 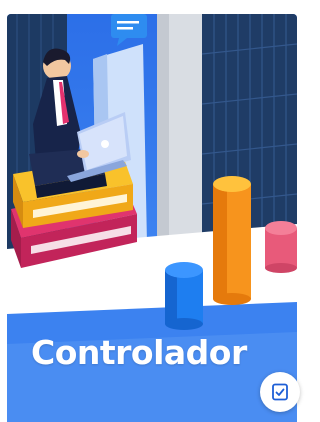 I want to click on checklist-button, so click(x=280, y=392).